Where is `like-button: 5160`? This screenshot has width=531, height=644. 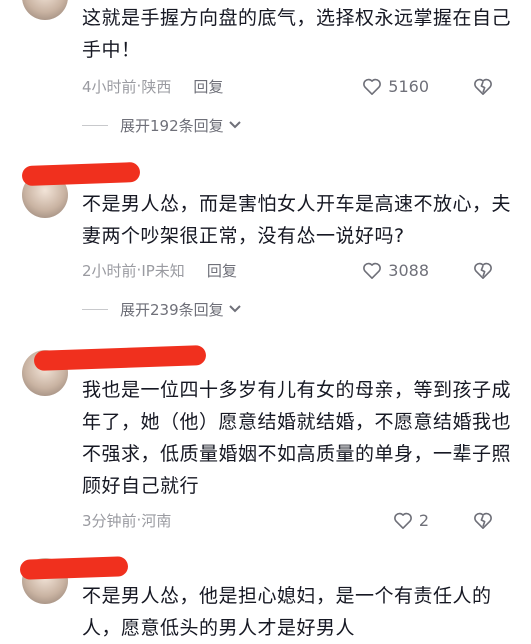 like-button: 5160 is located at coordinates (395, 86).